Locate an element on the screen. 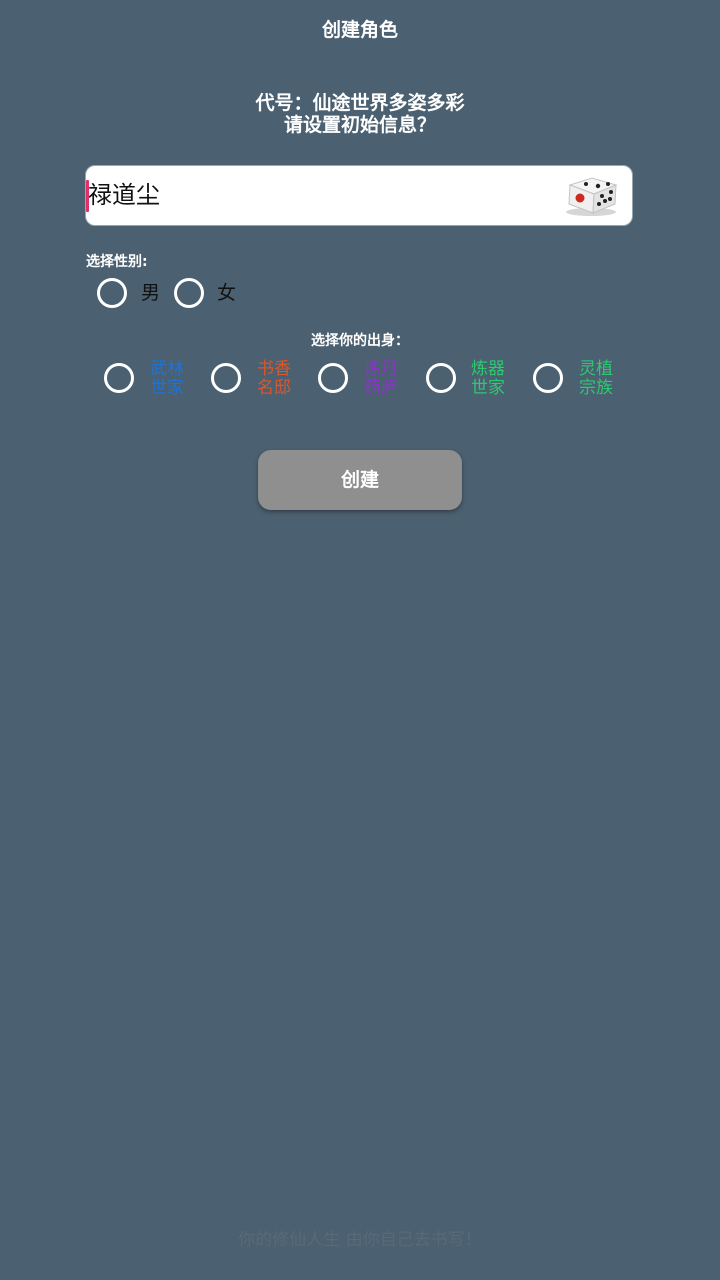  intro-line-1: 代号：仙途世界多姿多彩 is located at coordinates (360, 103).